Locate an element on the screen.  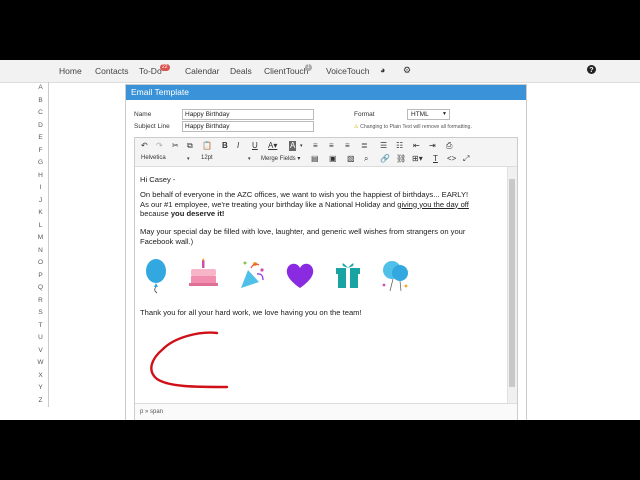
alphabet-letter: T is located at coordinates (40, 326).